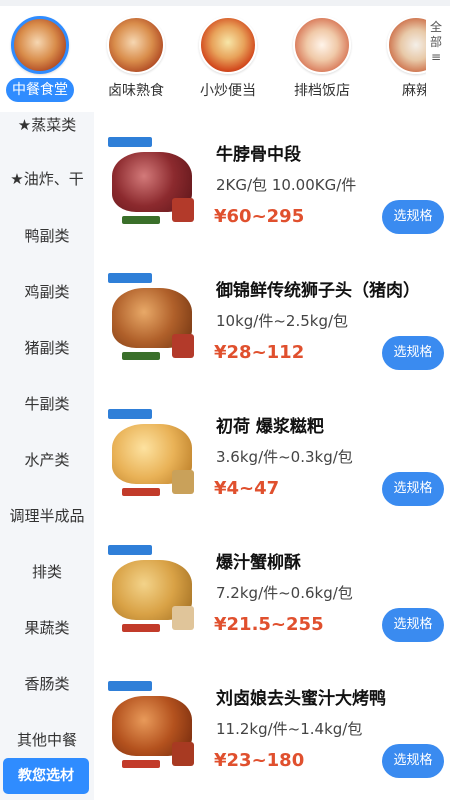 The image size is (450, 800). I want to click on category-bar: 中餐食堂 卤味熟食 小炒便当 排档饭店 麻辣 全部 ≡, so click(225, 56).